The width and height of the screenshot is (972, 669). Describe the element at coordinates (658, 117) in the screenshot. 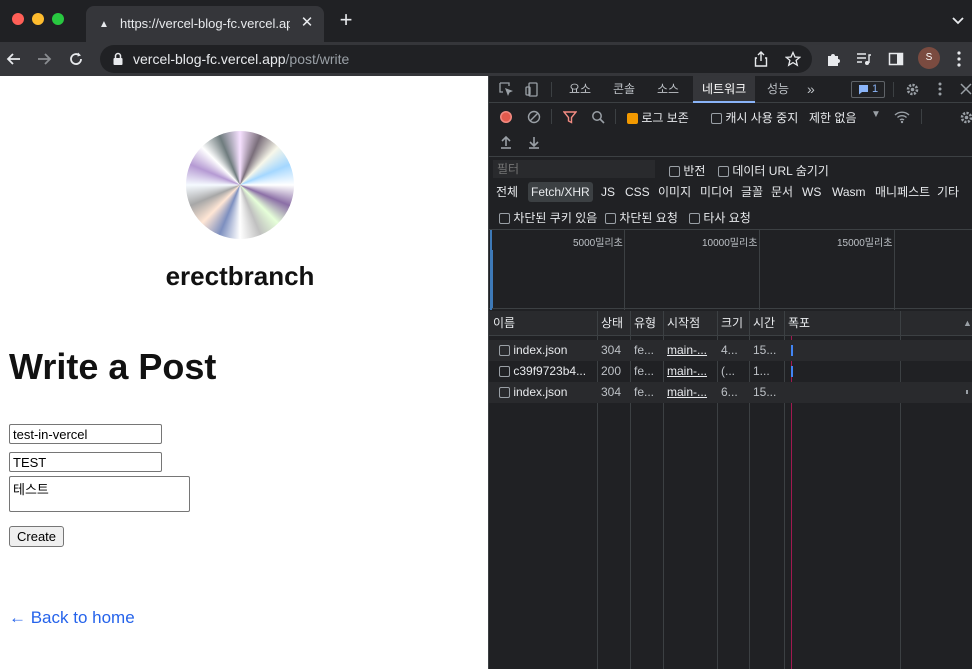

I see `preserve-log-checkbox: 로그 보존` at that location.